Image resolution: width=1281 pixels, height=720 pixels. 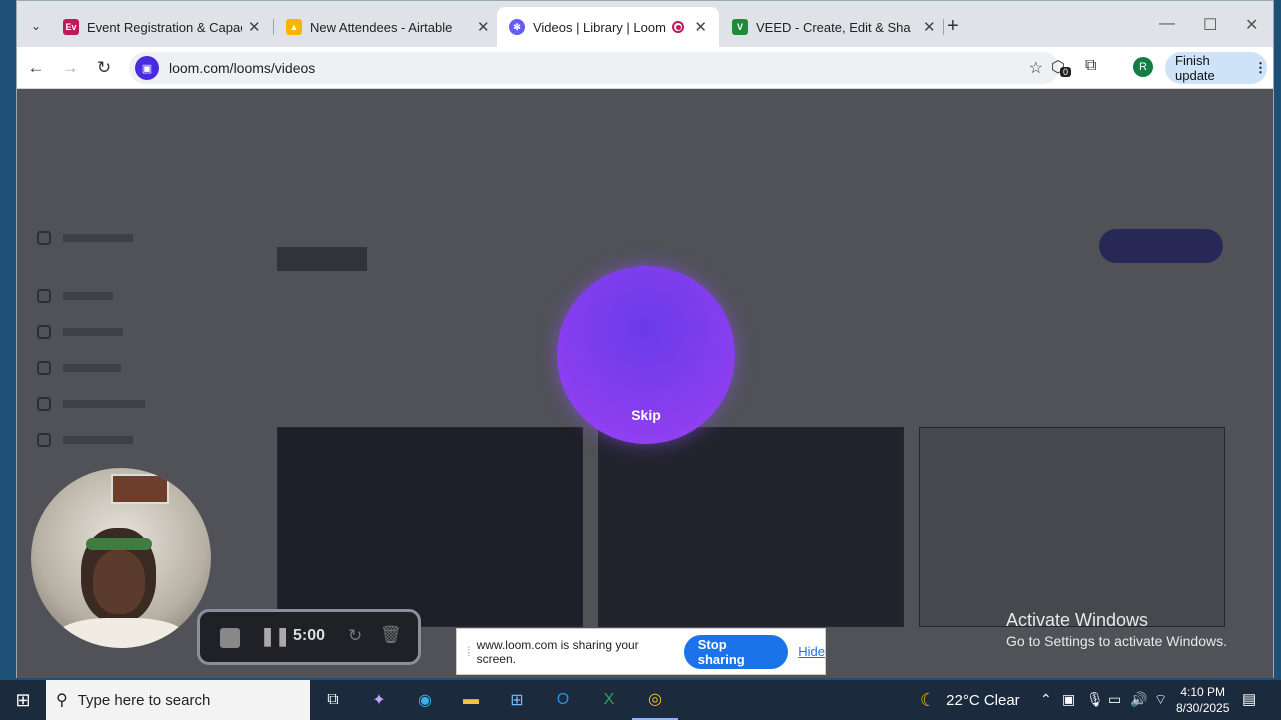 What do you see at coordinates (381, 27) in the screenshot?
I see `tab-title: New Attendees - Airtable` at bounding box center [381, 27].